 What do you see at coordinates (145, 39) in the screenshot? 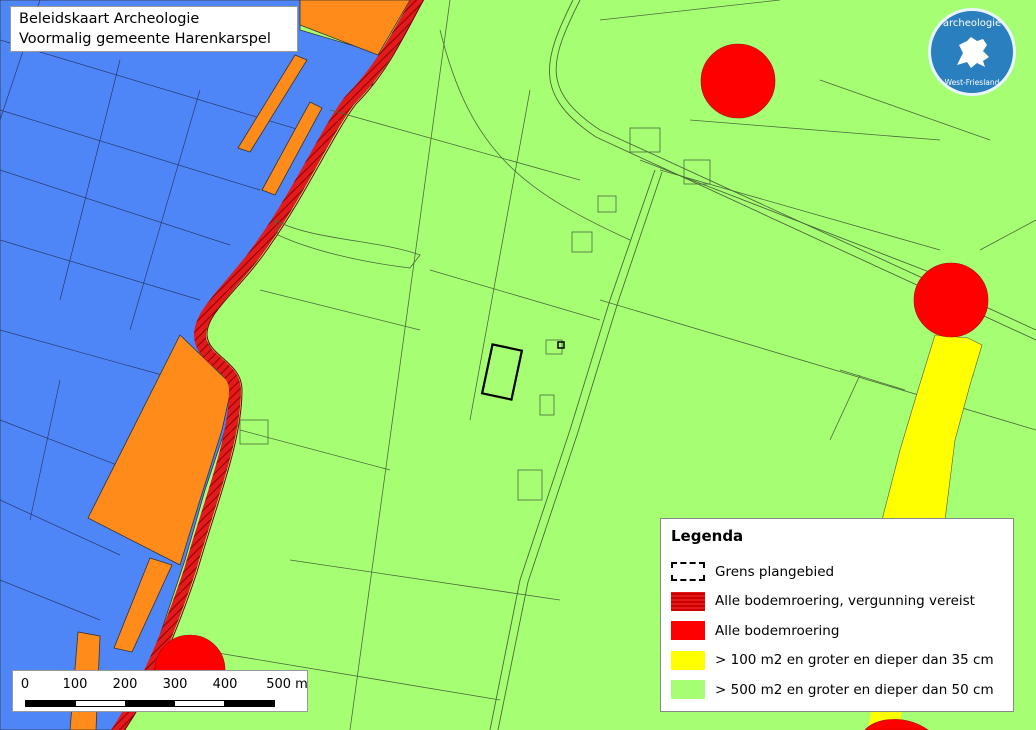
I see `title-line-2: Voormalig gemeente Harenkarspel` at bounding box center [145, 39].